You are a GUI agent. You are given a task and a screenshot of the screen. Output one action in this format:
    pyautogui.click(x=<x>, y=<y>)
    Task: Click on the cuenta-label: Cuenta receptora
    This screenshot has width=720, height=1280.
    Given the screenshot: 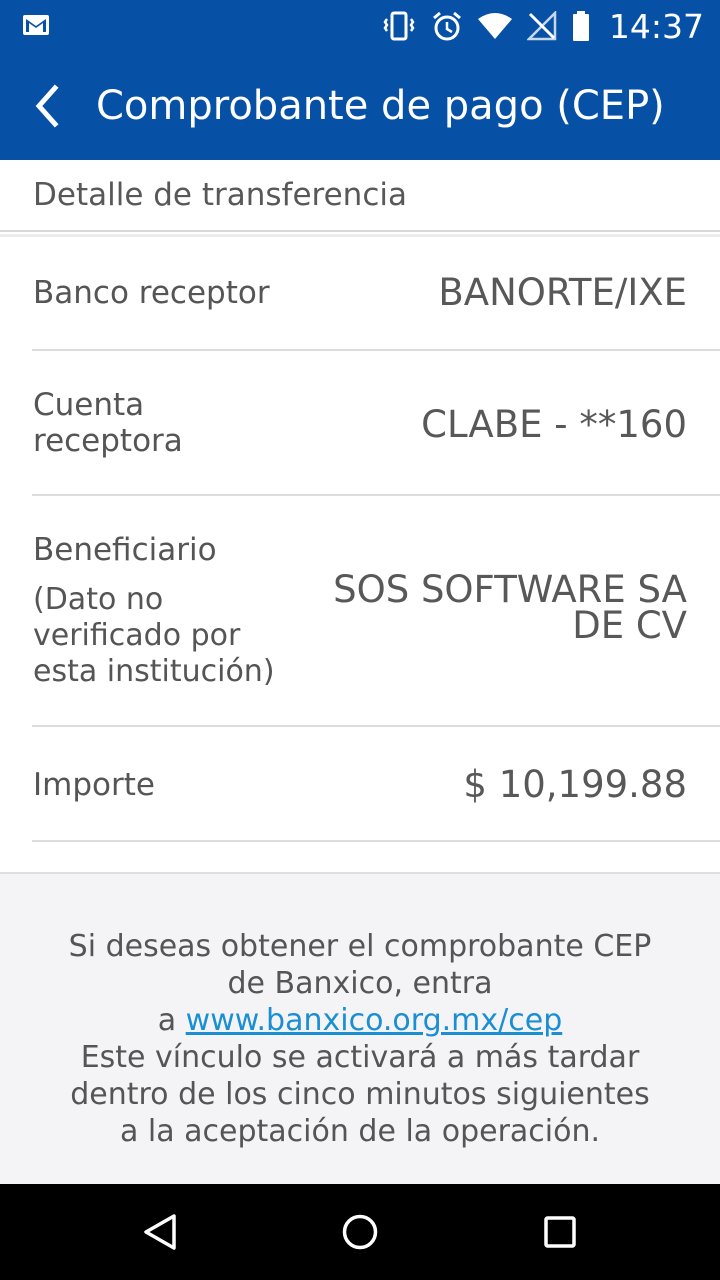 What is the action you would take?
    pyautogui.click(x=108, y=423)
    